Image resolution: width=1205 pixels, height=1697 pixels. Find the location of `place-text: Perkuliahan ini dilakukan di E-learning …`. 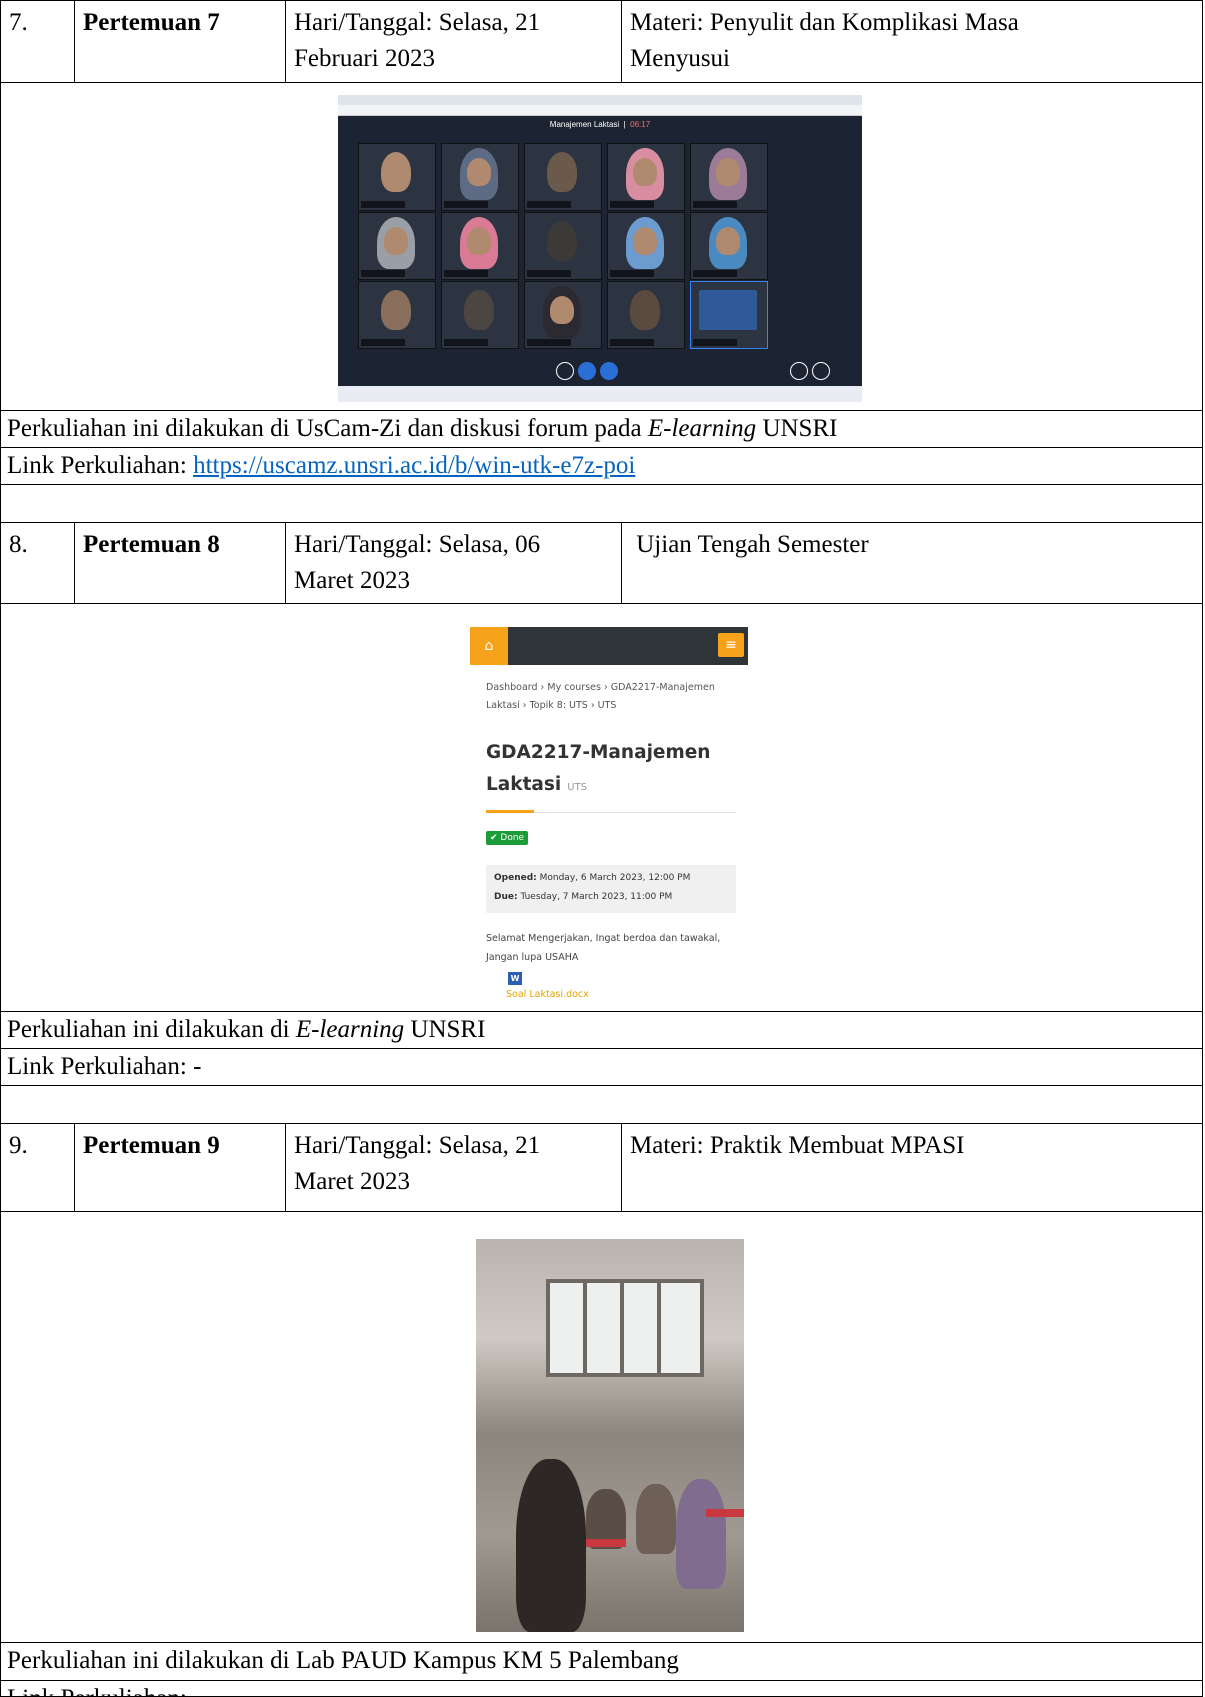

place-text: Perkuliahan ini dilakukan di E-learning … is located at coordinates (246, 1029).